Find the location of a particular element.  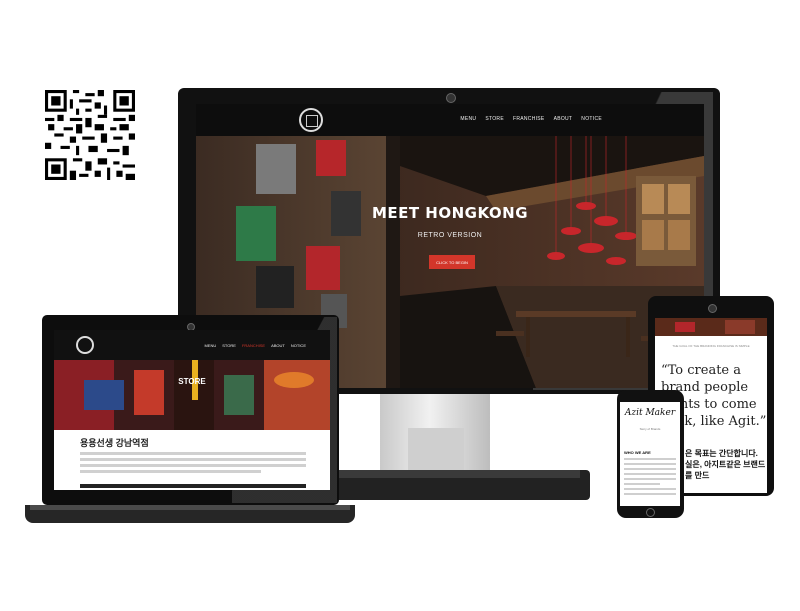

menu-item-franchise: FRANCHISE is located at coordinates (529, 119).